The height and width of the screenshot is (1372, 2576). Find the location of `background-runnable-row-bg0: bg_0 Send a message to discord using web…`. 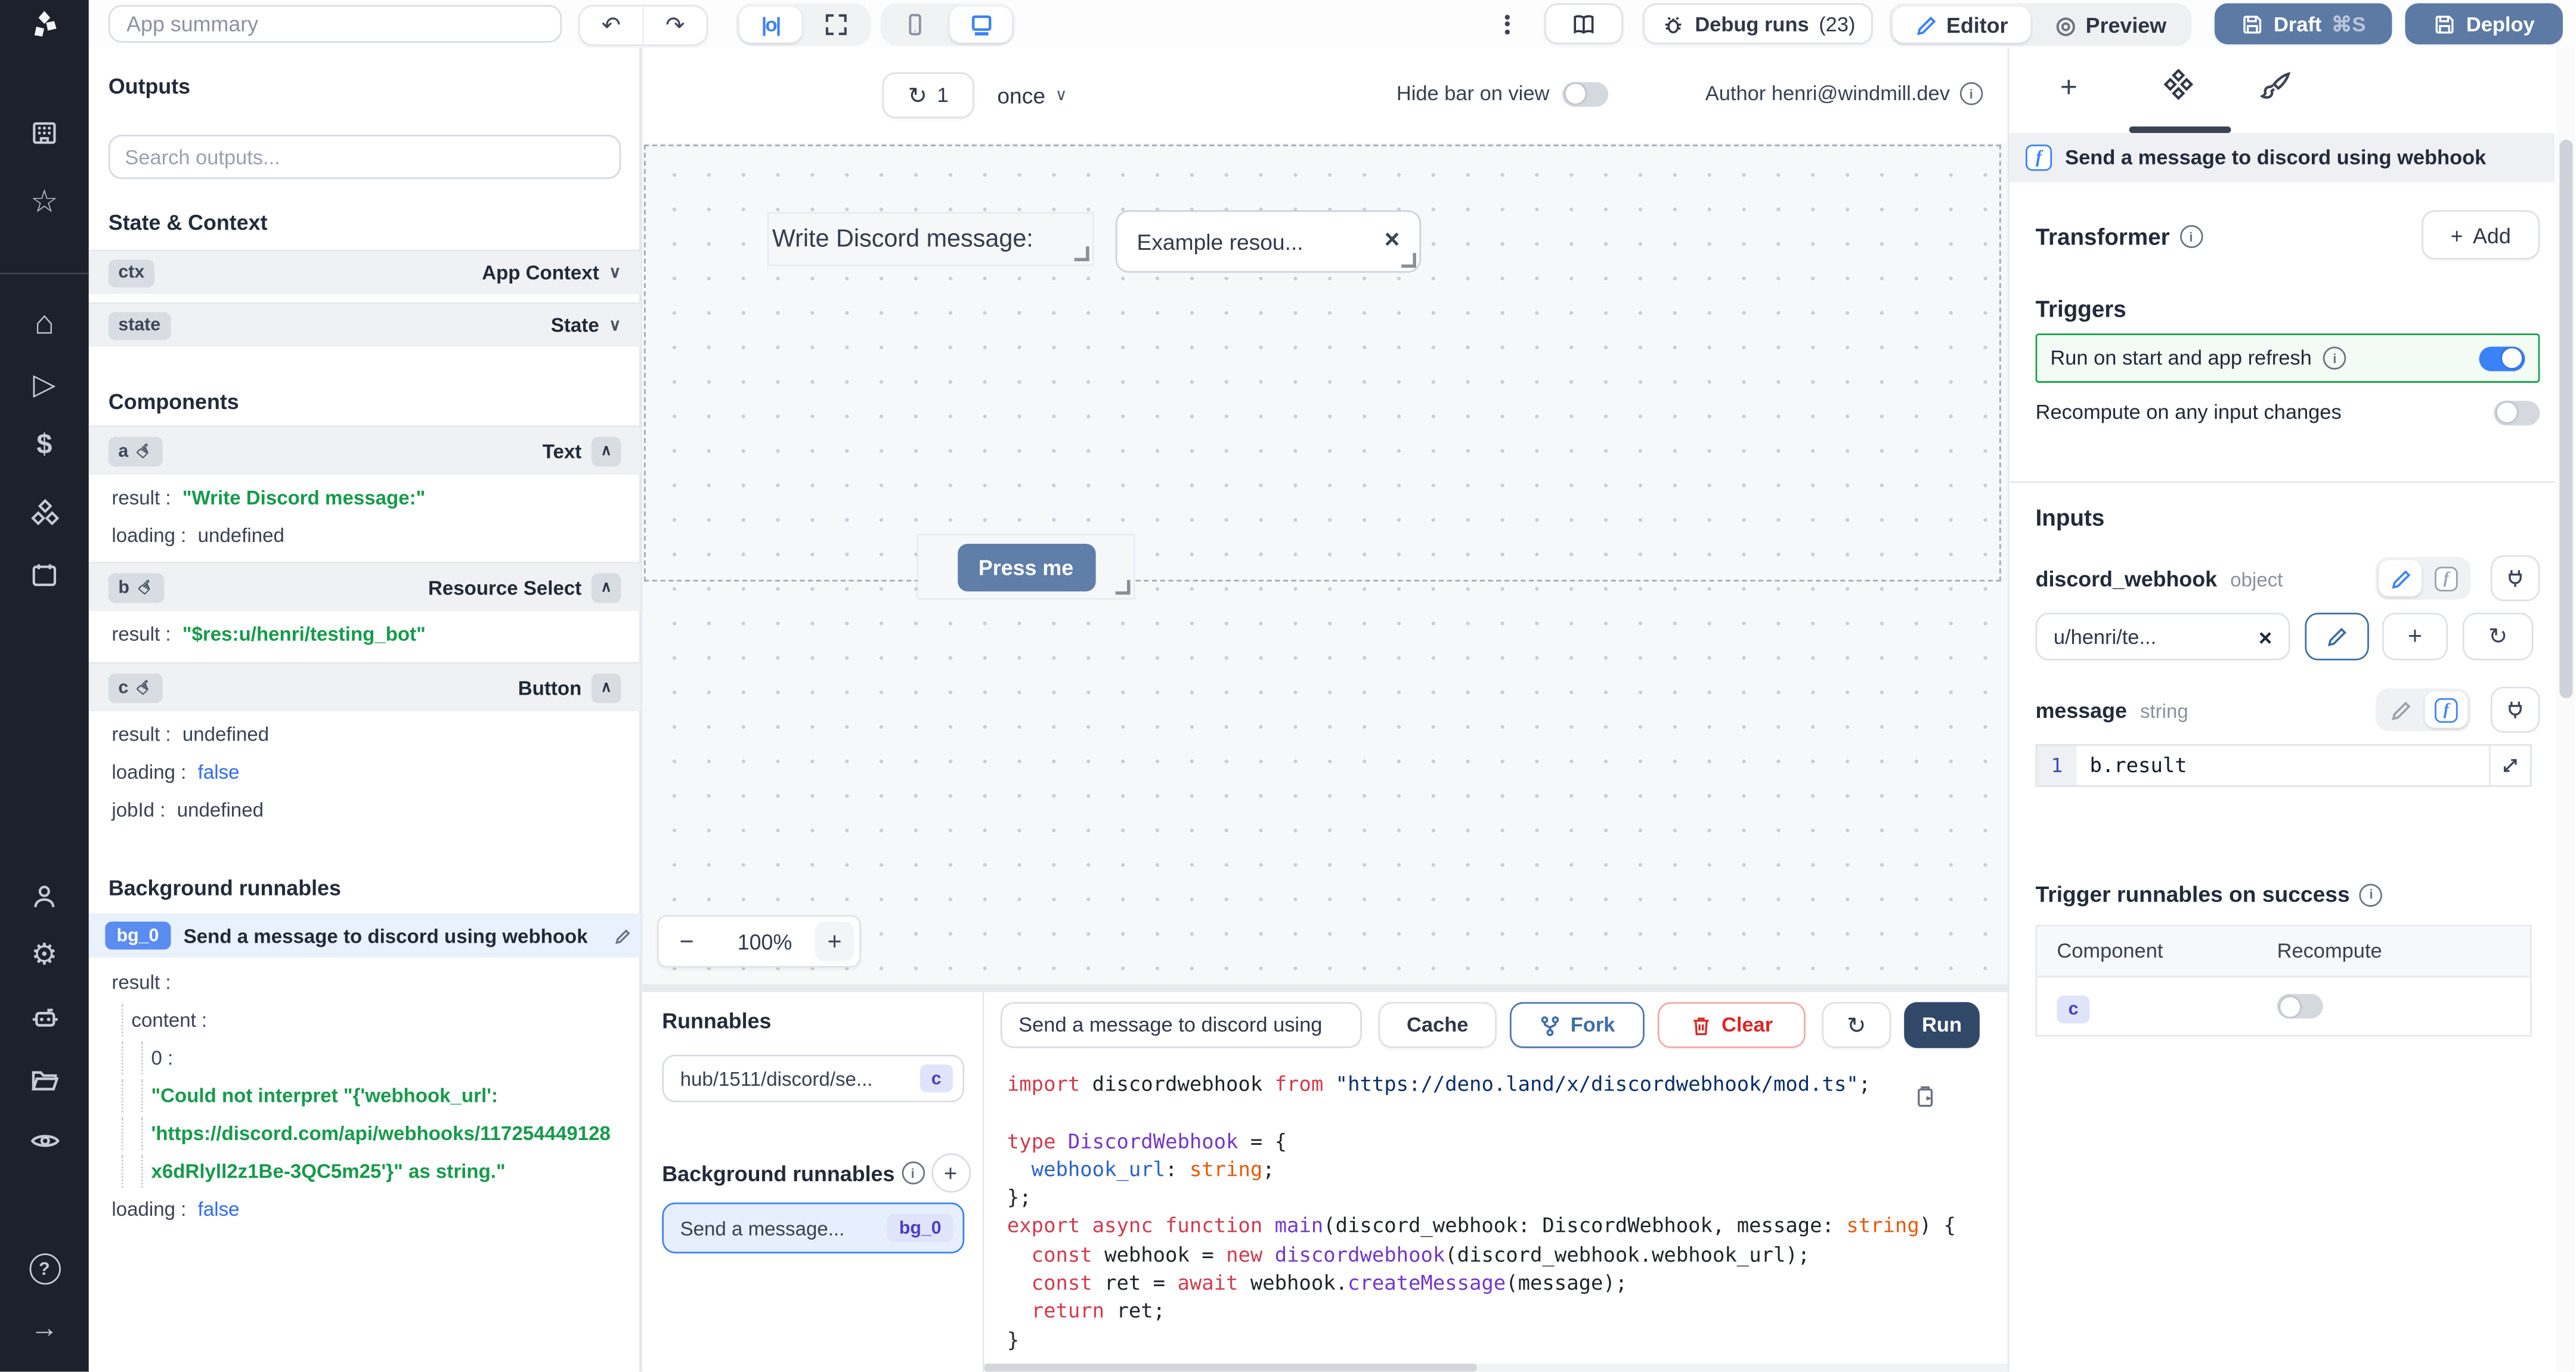

background-runnable-row-bg0: bg_0 Send a message to discord using web… is located at coordinates (364, 935).